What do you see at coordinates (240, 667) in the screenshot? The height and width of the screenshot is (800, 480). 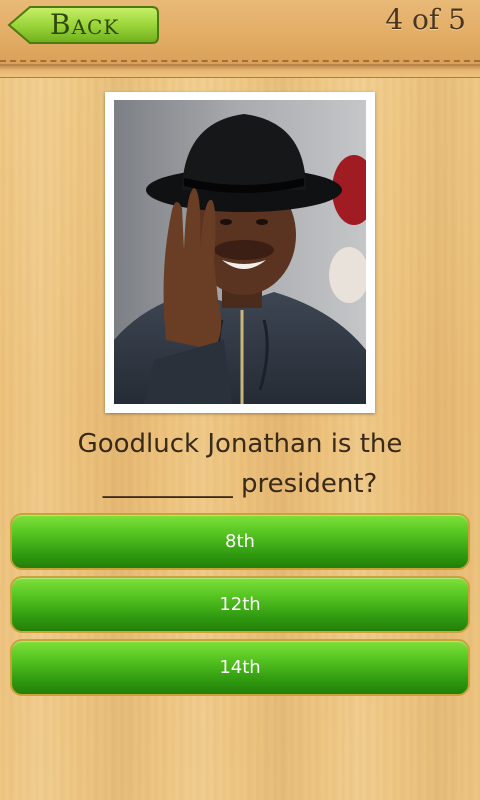 I see `answer-button-3: 14th` at bounding box center [240, 667].